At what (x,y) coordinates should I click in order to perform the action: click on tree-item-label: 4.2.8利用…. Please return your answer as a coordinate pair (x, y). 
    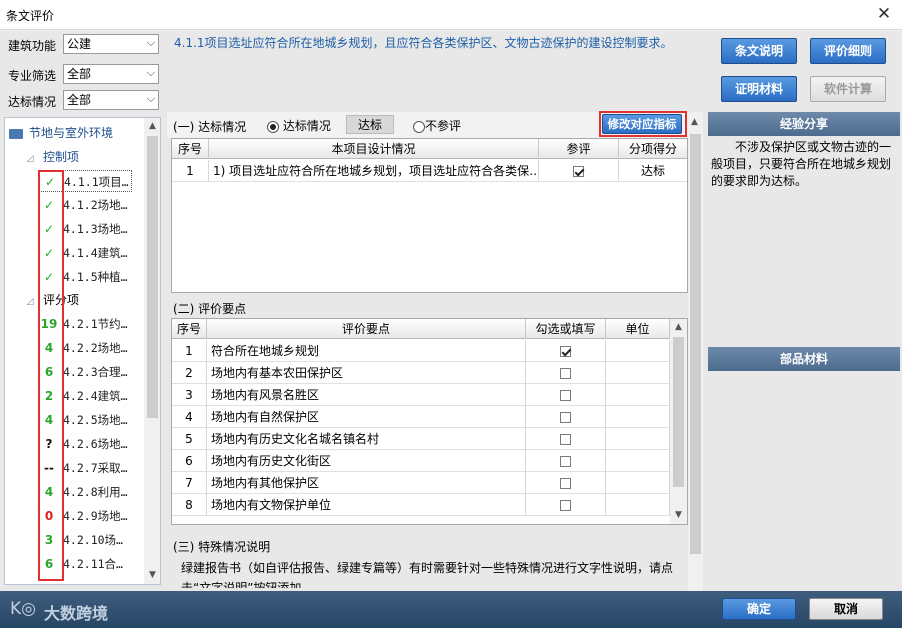
    Looking at the image, I should click on (95, 492).